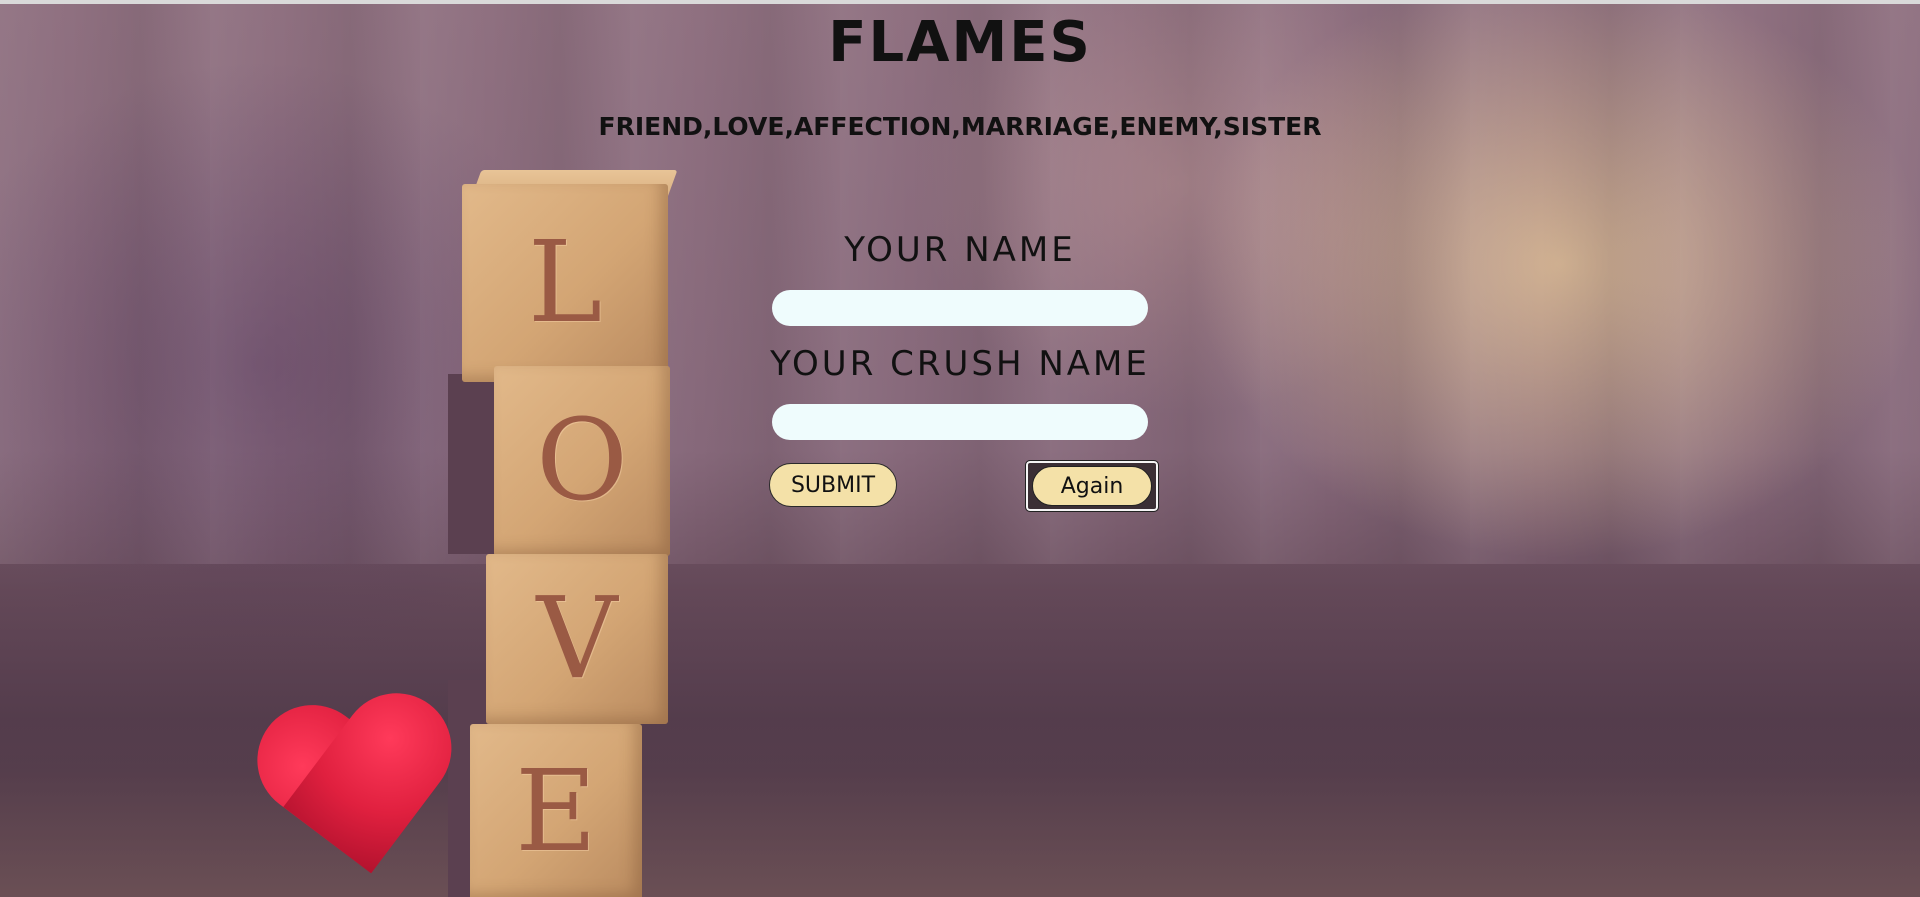 This screenshot has width=1920, height=897. I want to click on block-letter: V, so click(577, 639).